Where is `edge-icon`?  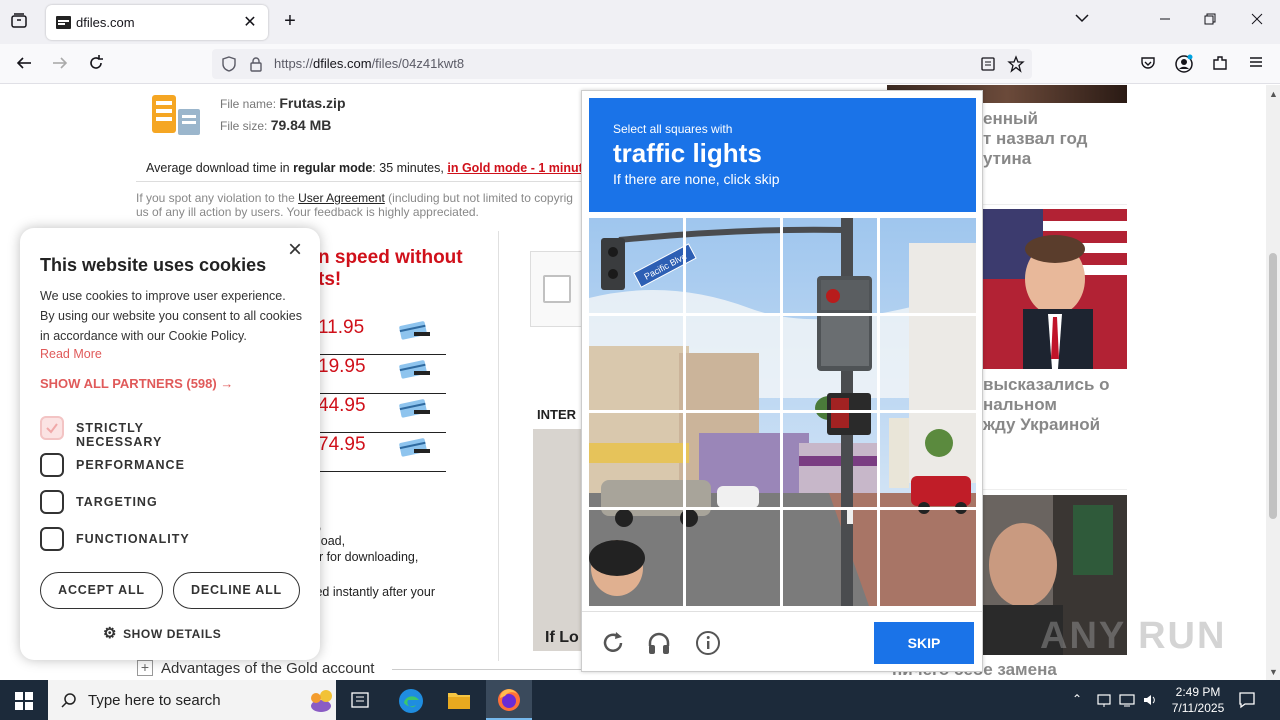
edge-icon is located at coordinates (411, 701).